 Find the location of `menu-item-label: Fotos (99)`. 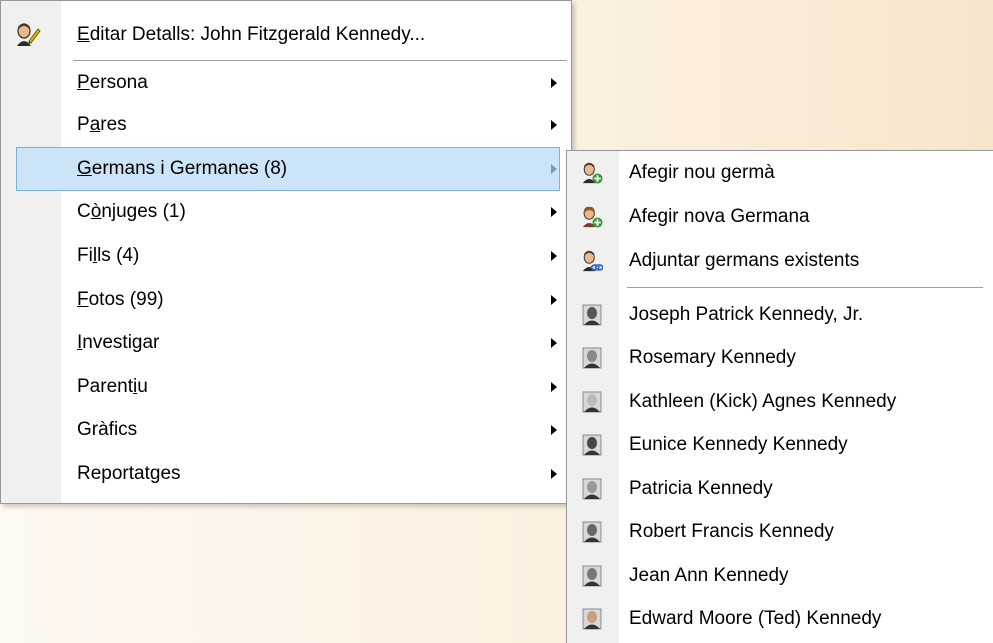

menu-item-label: Fotos (99) is located at coordinates (120, 299).